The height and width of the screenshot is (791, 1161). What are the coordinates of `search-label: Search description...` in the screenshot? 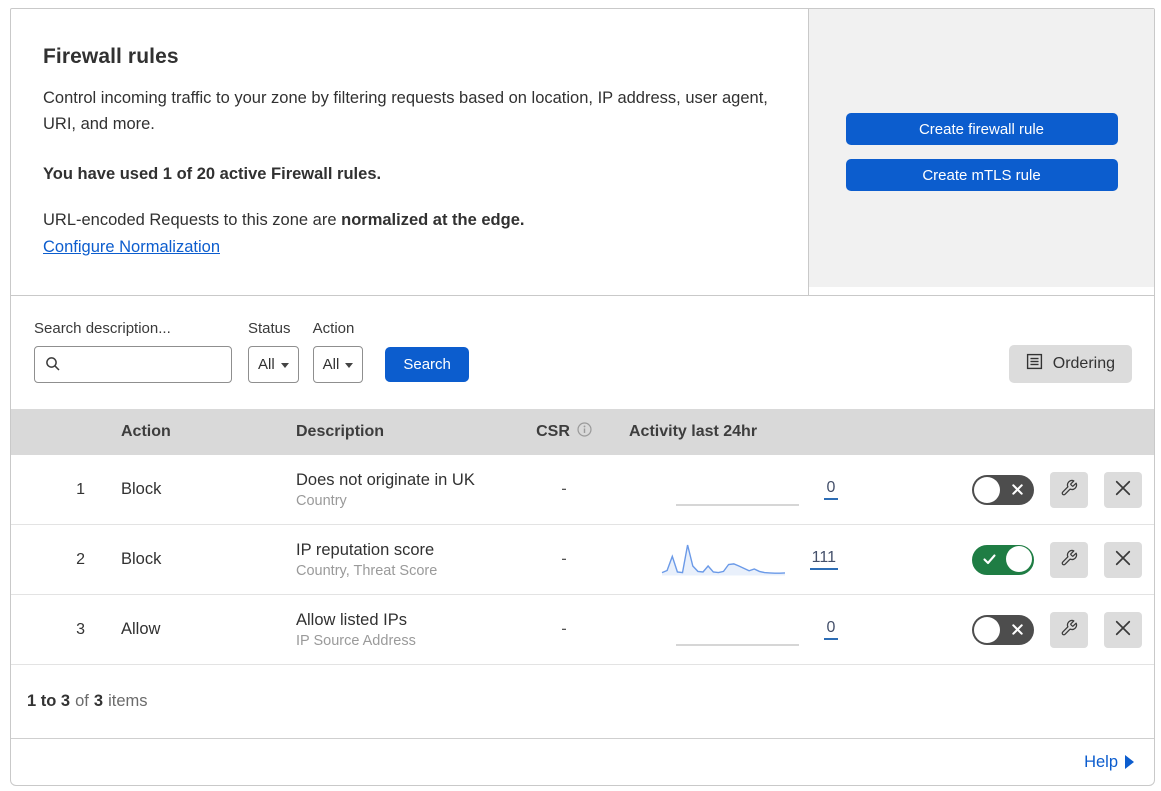 It's located at (102, 328).